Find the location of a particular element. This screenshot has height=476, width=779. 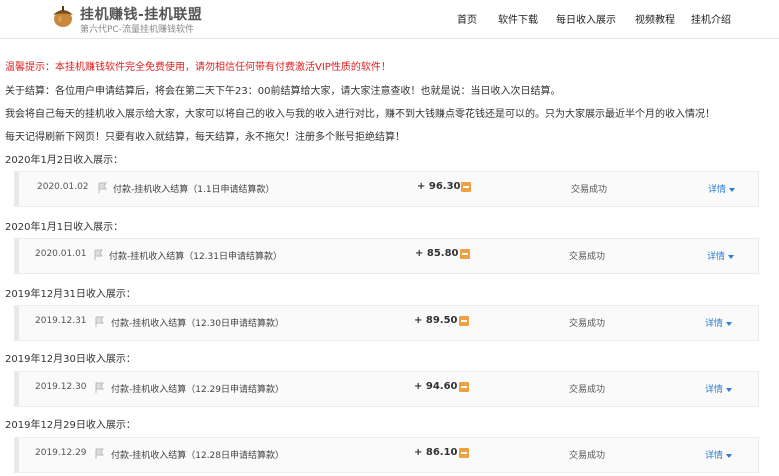

transaction-description: 付款-挂机收入结算（12.30日申请结算款） is located at coordinates (198, 324).